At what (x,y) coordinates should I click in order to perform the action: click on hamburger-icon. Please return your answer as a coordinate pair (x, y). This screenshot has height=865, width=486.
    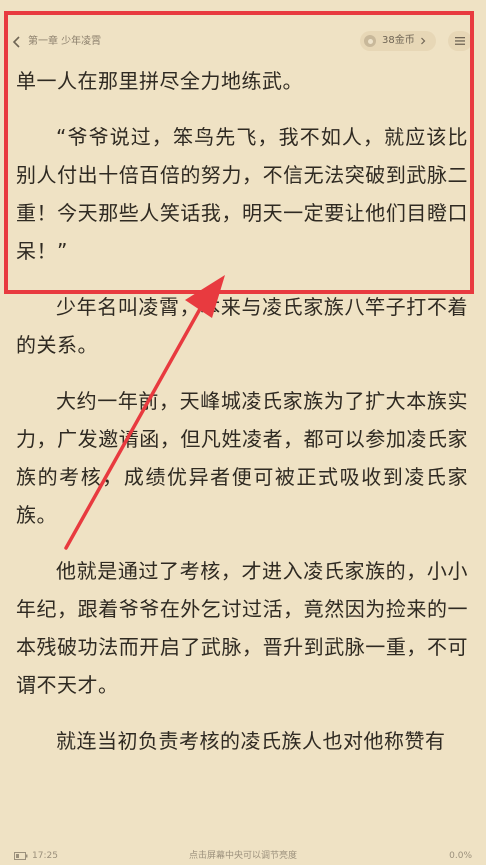
    Looking at the image, I should click on (460, 41).